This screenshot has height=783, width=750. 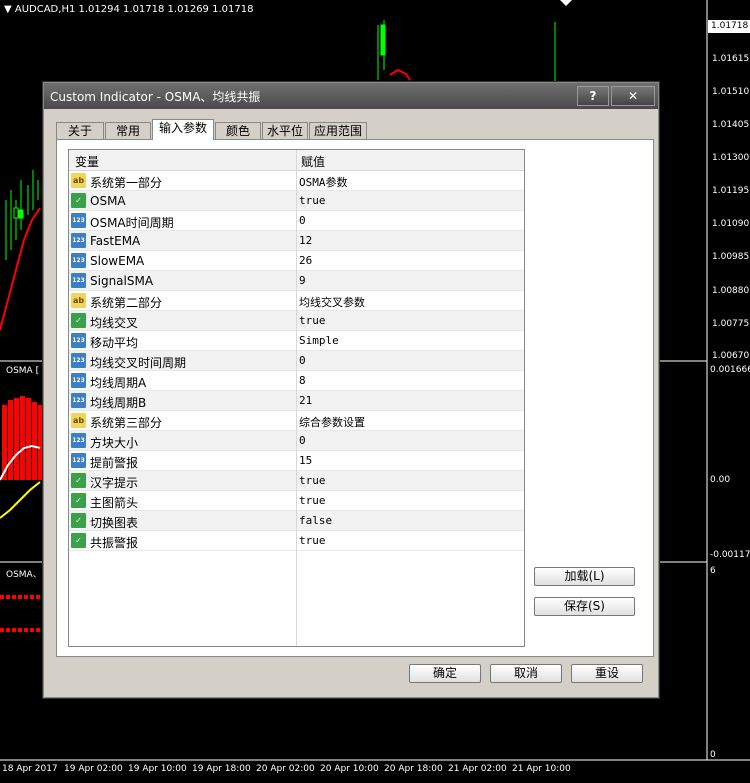 What do you see at coordinates (114, 483) in the screenshot?
I see `parameter-name: 汉字提示` at bounding box center [114, 483].